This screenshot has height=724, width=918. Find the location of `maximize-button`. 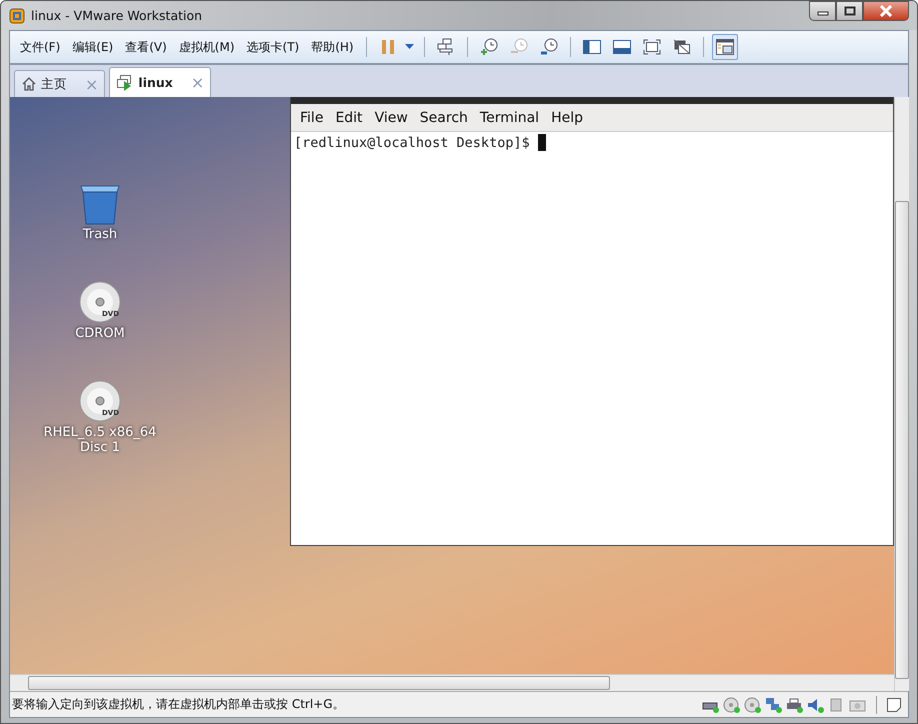

maximize-button is located at coordinates (849, 11).